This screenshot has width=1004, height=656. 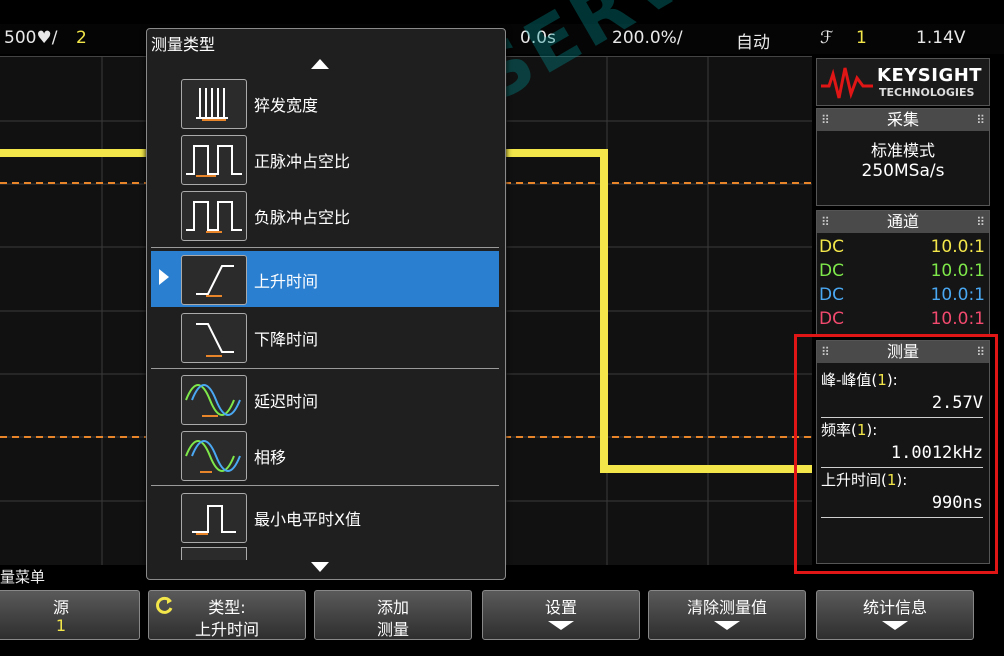 I want to click on keysight-logo: KEYSIGHT TECHNOLOGIES, so click(x=903, y=82).